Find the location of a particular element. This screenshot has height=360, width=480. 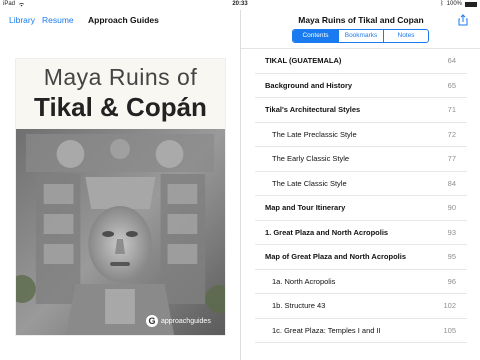

toc-row-page: 77 is located at coordinates (451, 158).